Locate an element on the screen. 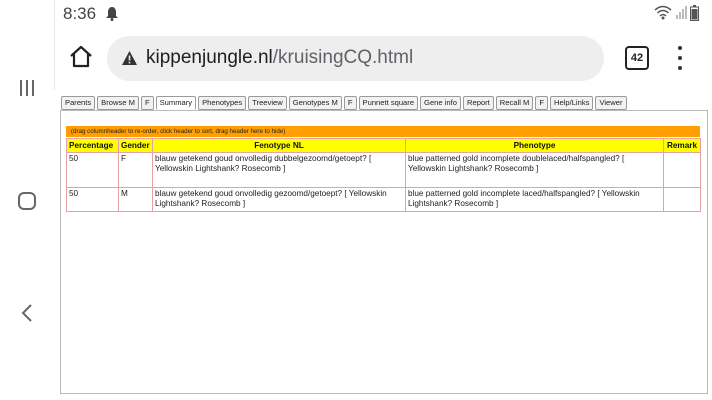 The image size is (712, 400). android-navigation-bar is located at coordinates (27, 200).